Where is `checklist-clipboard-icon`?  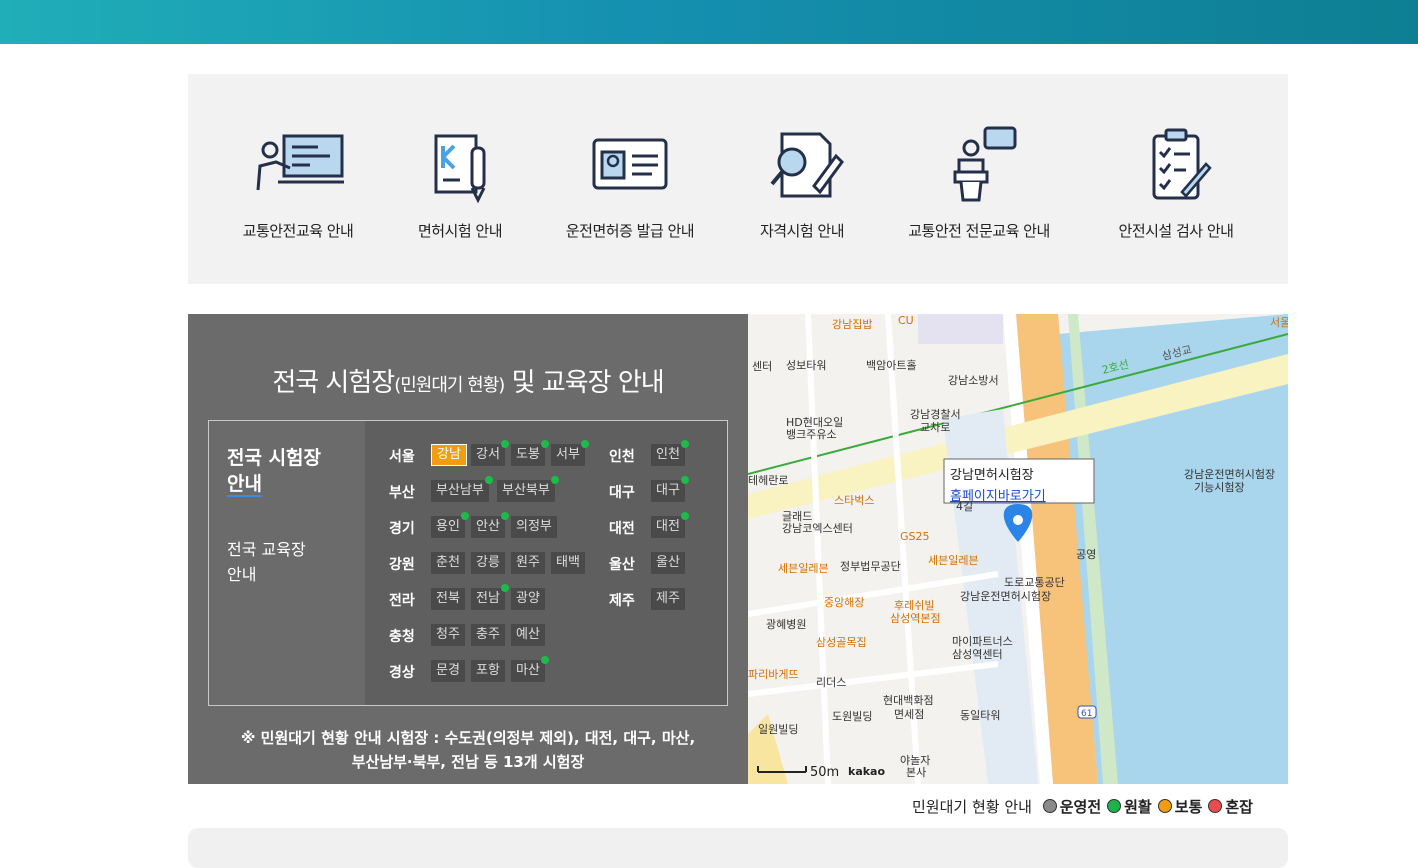
checklist-clipboard-icon is located at coordinates (1182, 164).